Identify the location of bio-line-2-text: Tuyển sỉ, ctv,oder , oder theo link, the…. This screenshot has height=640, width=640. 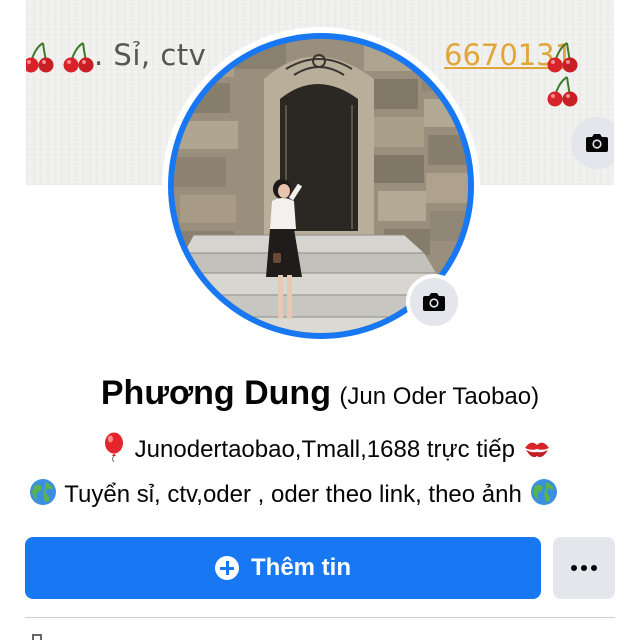
(293, 494).